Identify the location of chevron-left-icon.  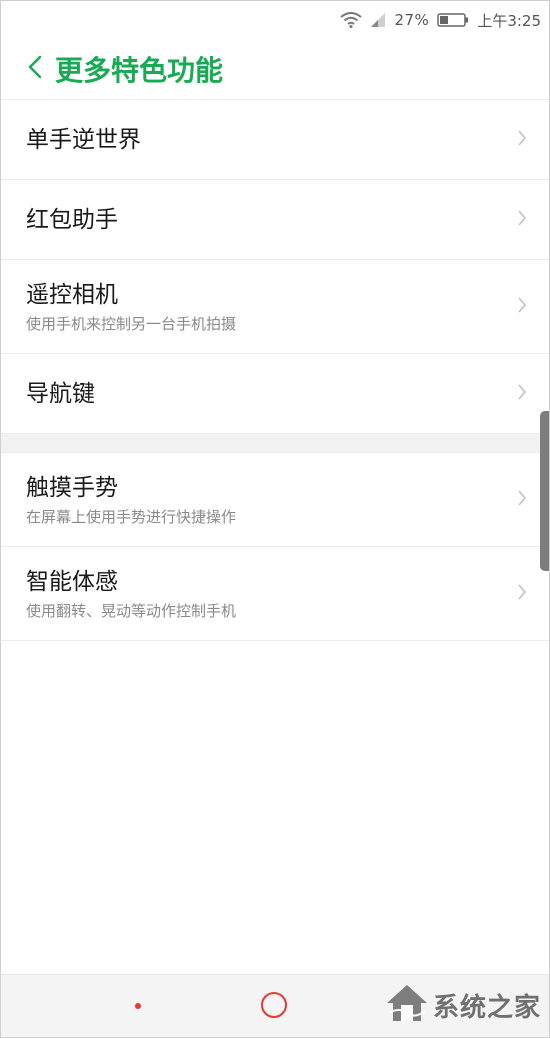
(35, 69).